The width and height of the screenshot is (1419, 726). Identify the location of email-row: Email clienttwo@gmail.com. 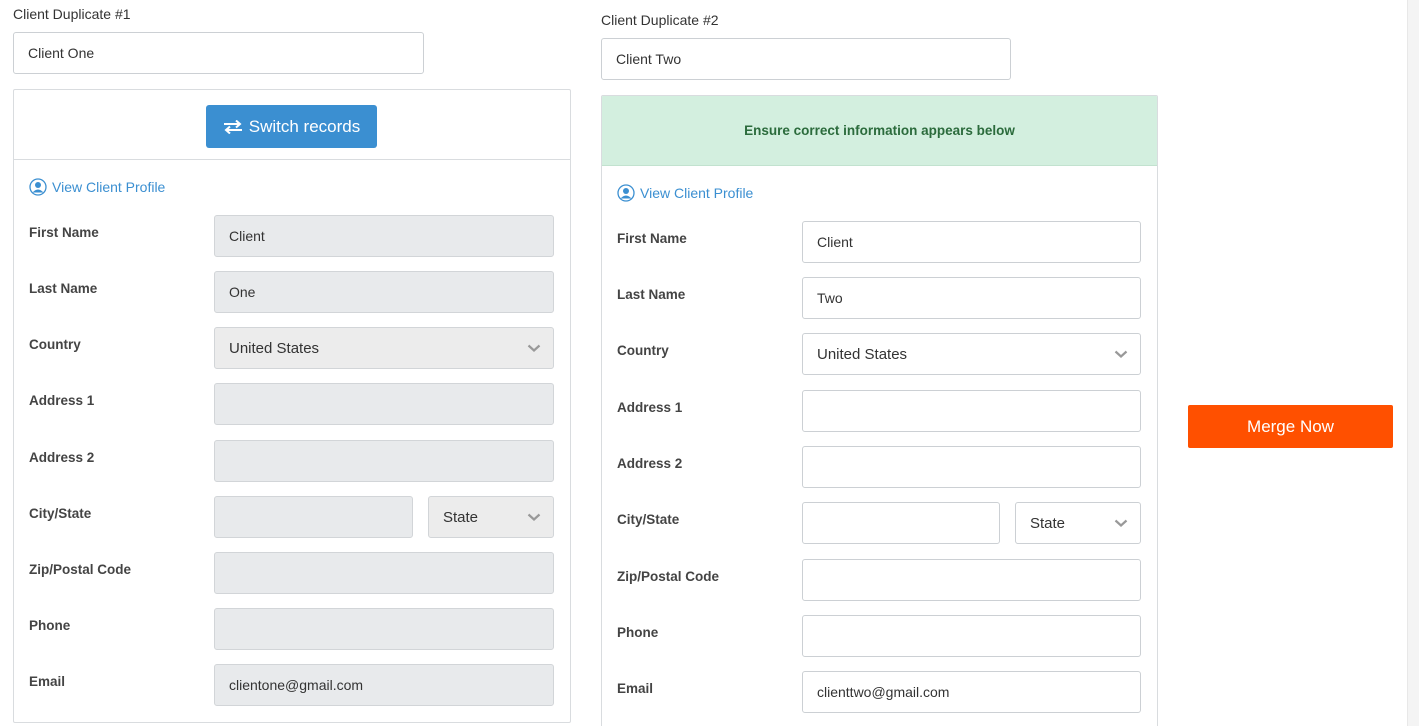
(879, 692).